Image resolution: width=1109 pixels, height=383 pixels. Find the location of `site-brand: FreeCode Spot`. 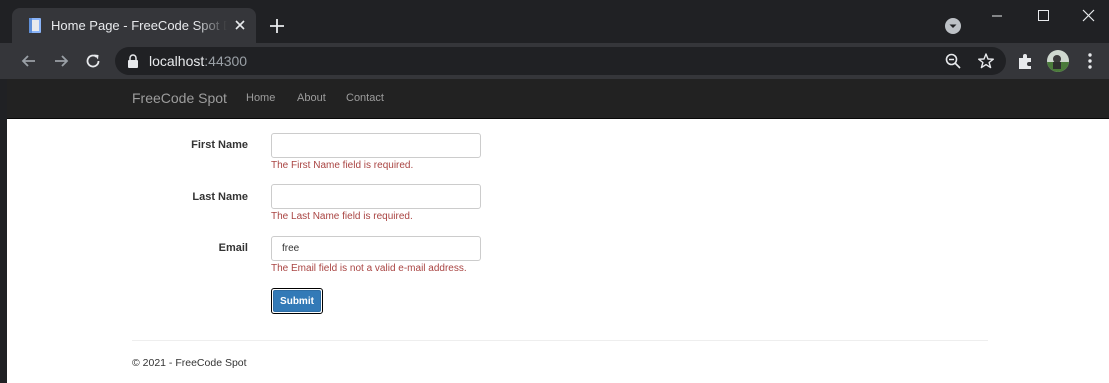

site-brand: FreeCode Spot is located at coordinates (179, 98).